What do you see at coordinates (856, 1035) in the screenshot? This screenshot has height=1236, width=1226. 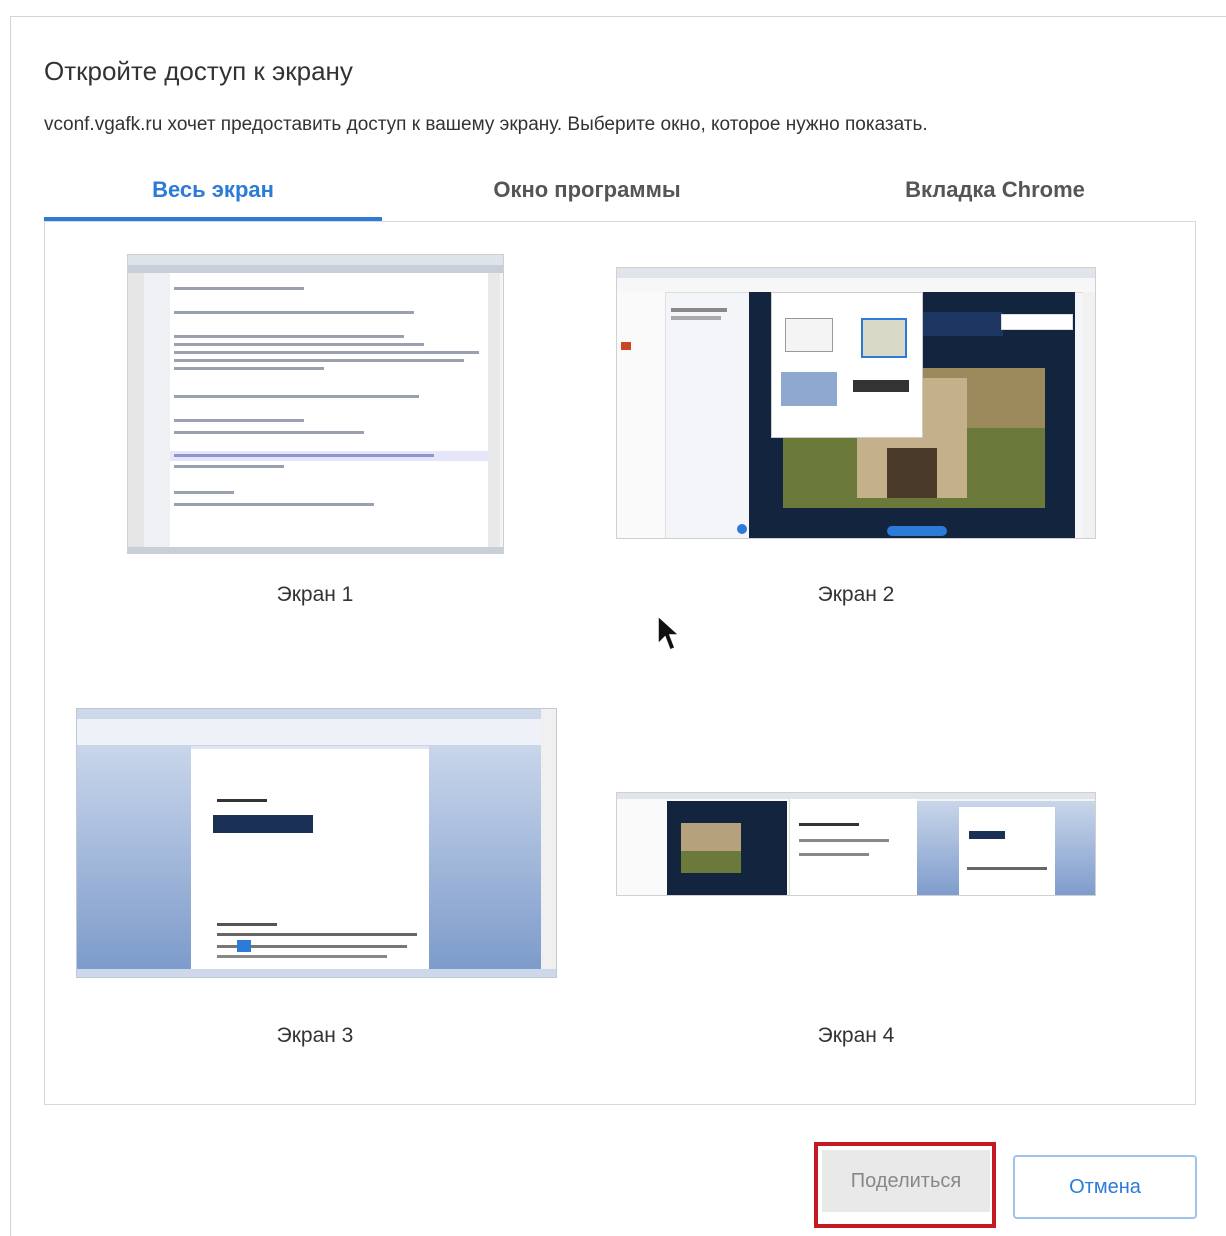 I see `screen-4-label: Экран 4` at bounding box center [856, 1035].